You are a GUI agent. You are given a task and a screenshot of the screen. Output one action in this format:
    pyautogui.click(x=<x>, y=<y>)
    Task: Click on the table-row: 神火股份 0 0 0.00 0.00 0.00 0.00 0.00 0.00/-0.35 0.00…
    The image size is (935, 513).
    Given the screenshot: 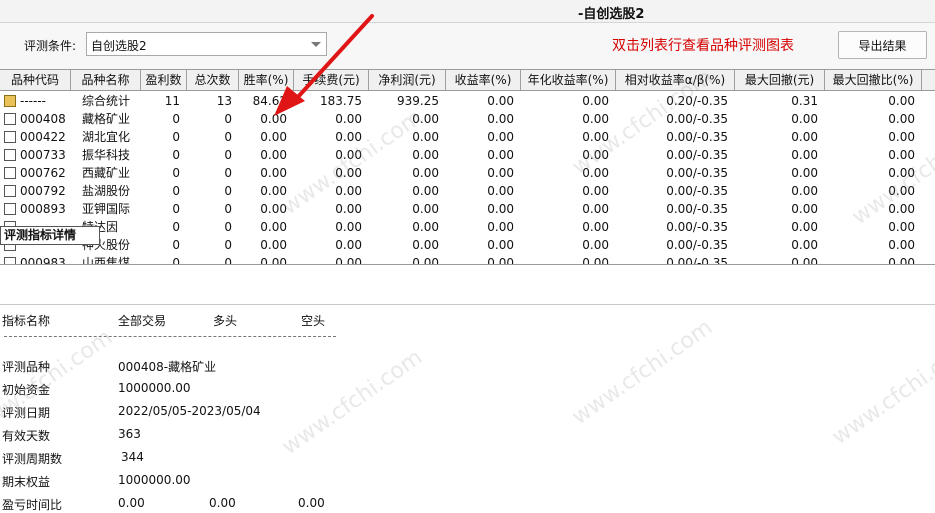 What is the action you would take?
    pyautogui.click(x=467, y=245)
    